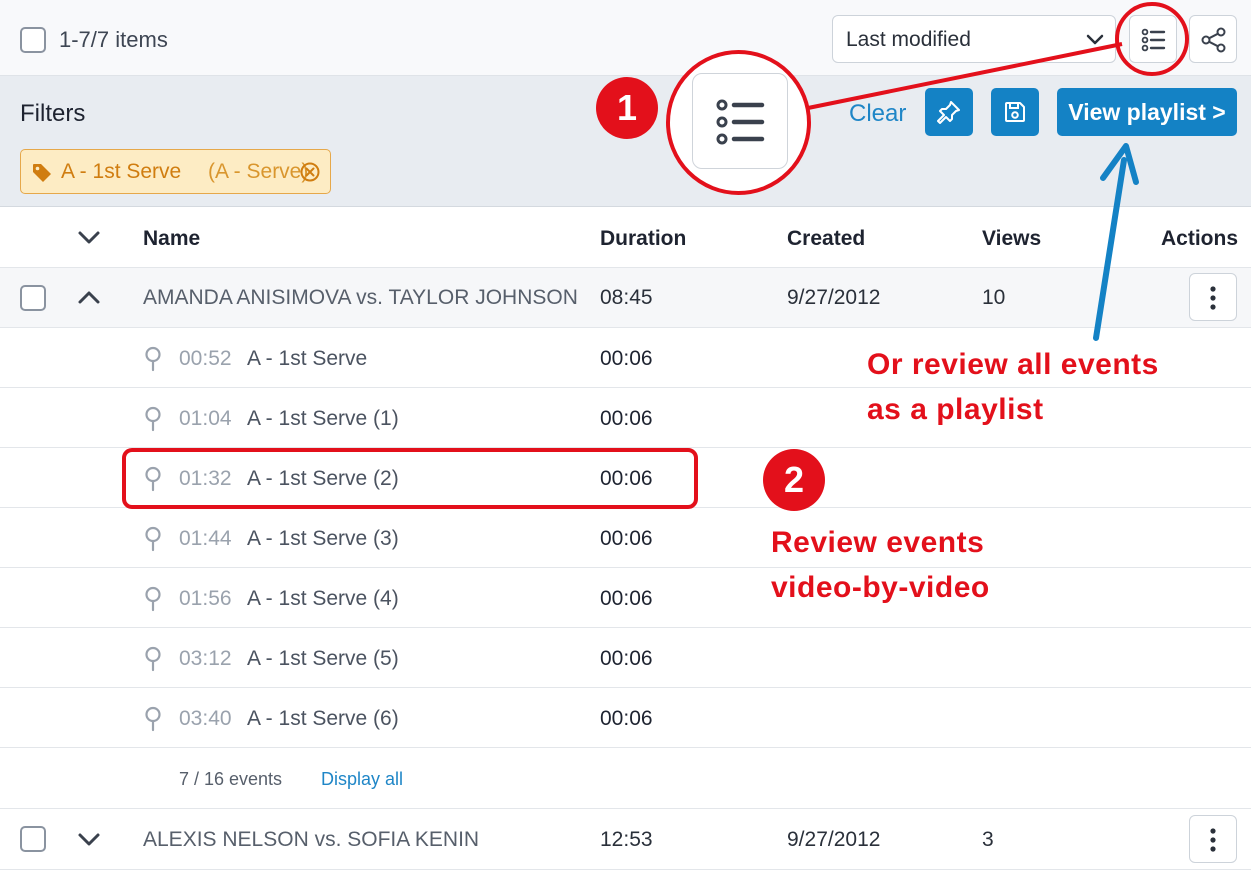 The width and height of the screenshot is (1251, 880). What do you see at coordinates (1152, 39) in the screenshot?
I see `highlight-circle-list-button` at bounding box center [1152, 39].